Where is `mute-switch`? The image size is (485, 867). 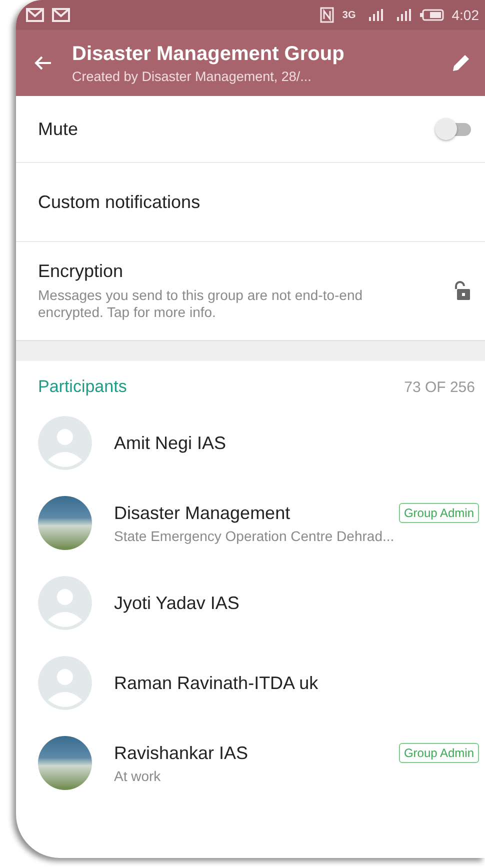 mute-switch is located at coordinates (453, 129).